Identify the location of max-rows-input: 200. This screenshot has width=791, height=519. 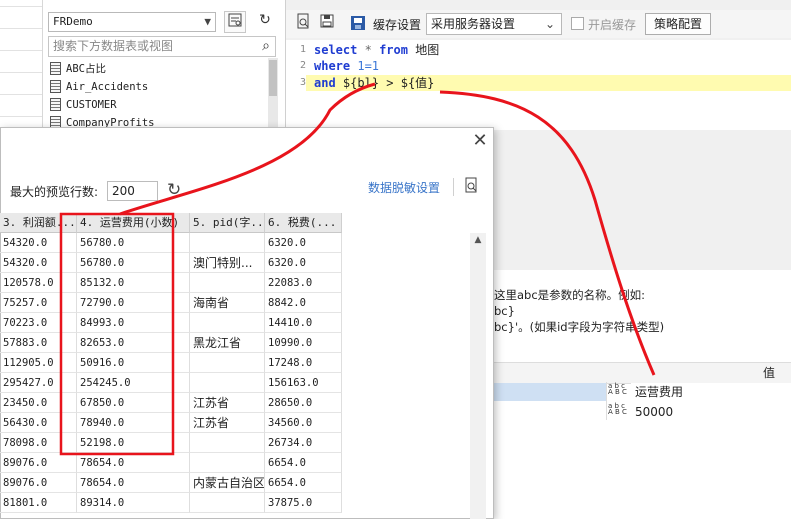
(132, 191).